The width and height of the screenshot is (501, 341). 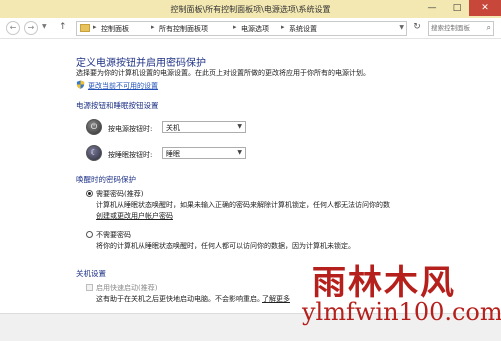 What do you see at coordinates (255, 29) in the screenshot?
I see `breadcrumb-power-options: 电源选项` at bounding box center [255, 29].